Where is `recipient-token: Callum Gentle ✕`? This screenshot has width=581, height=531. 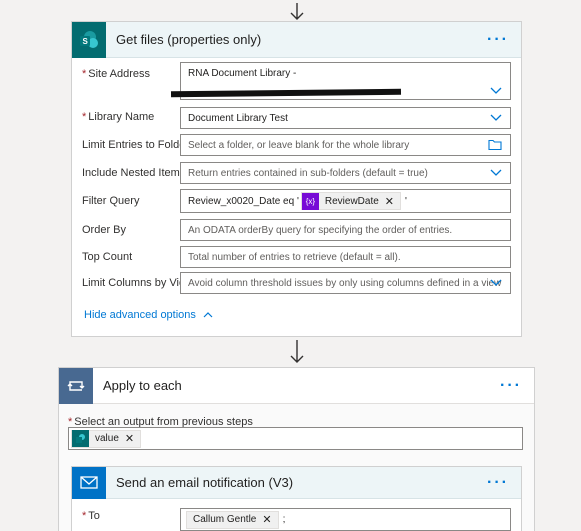 recipient-token: Callum Gentle ✕ is located at coordinates (232, 519).